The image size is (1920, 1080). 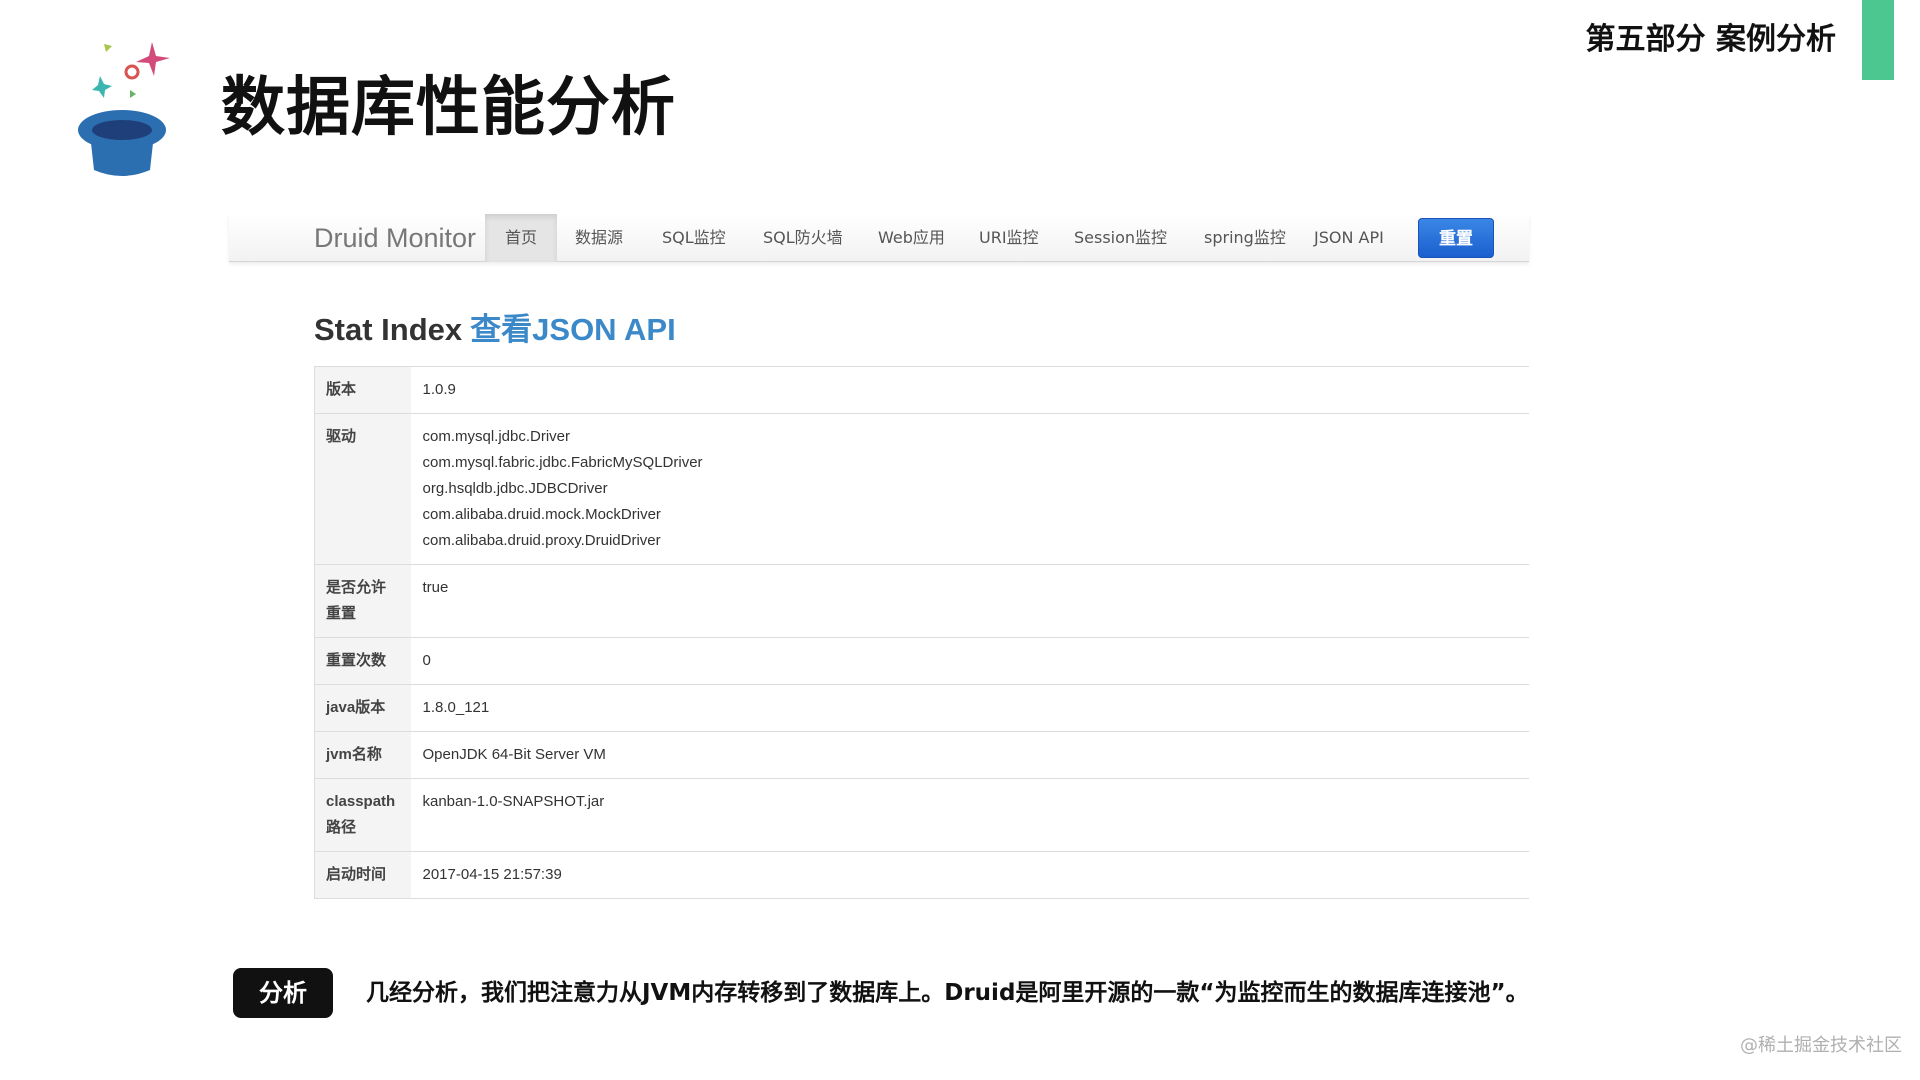 I want to click on analysis-badge: 分析, so click(x=283, y=993).